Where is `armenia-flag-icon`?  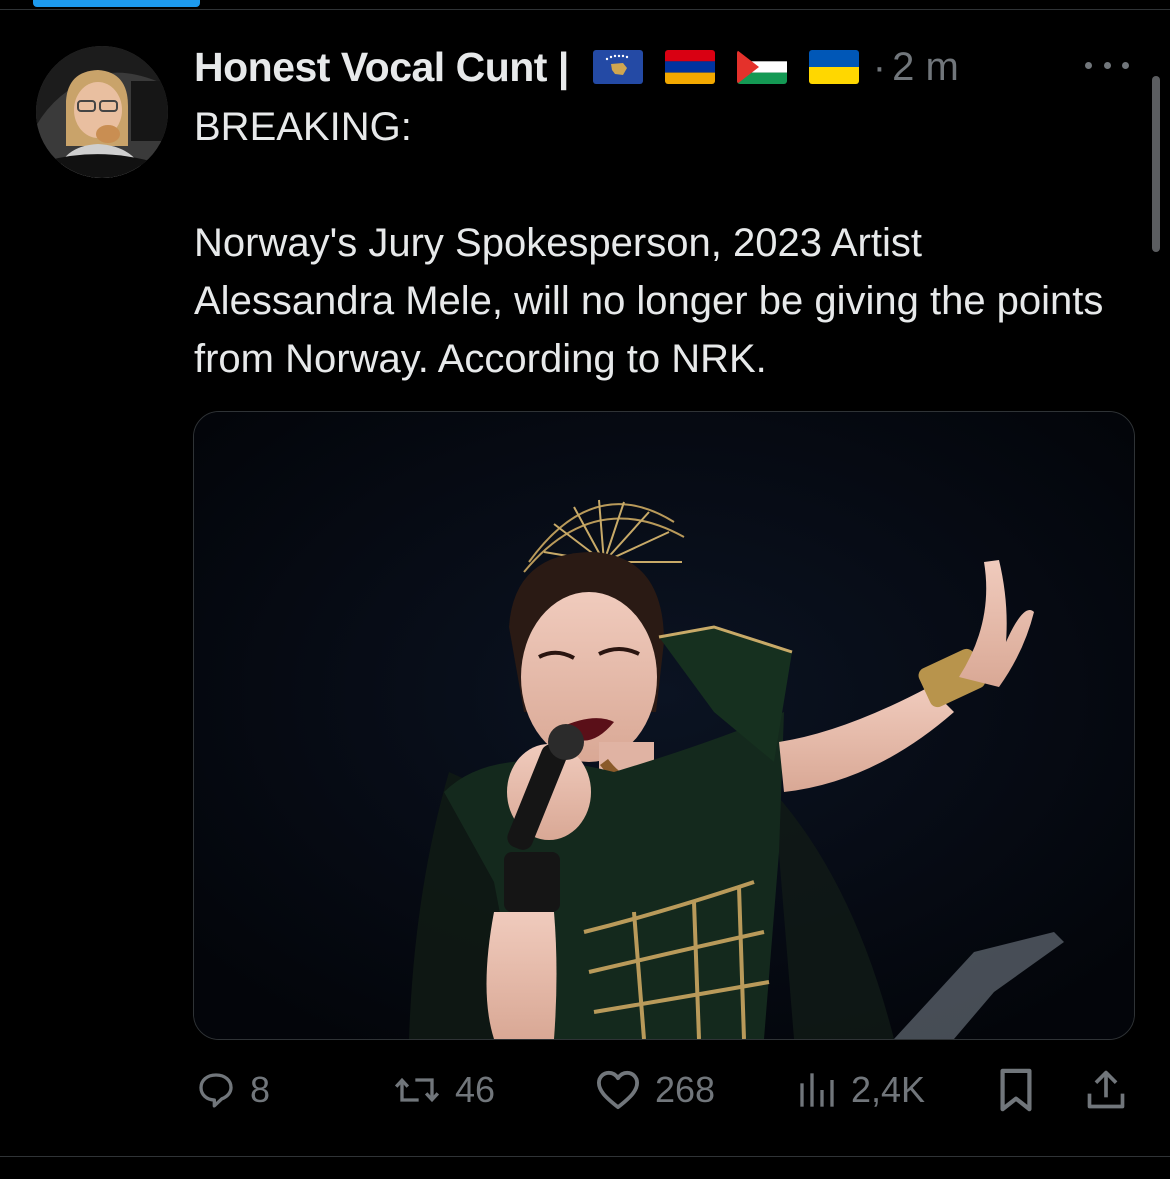
armenia-flag-icon is located at coordinates (689, 67).